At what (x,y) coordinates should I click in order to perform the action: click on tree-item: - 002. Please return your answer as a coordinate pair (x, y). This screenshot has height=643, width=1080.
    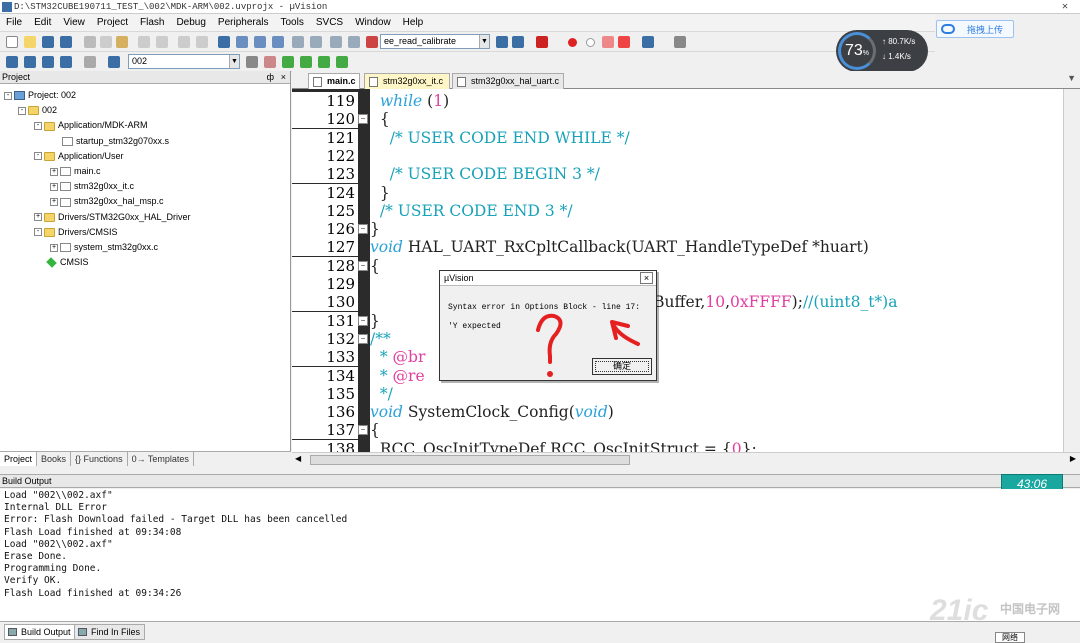
    Looking at the image, I should click on (37, 110).